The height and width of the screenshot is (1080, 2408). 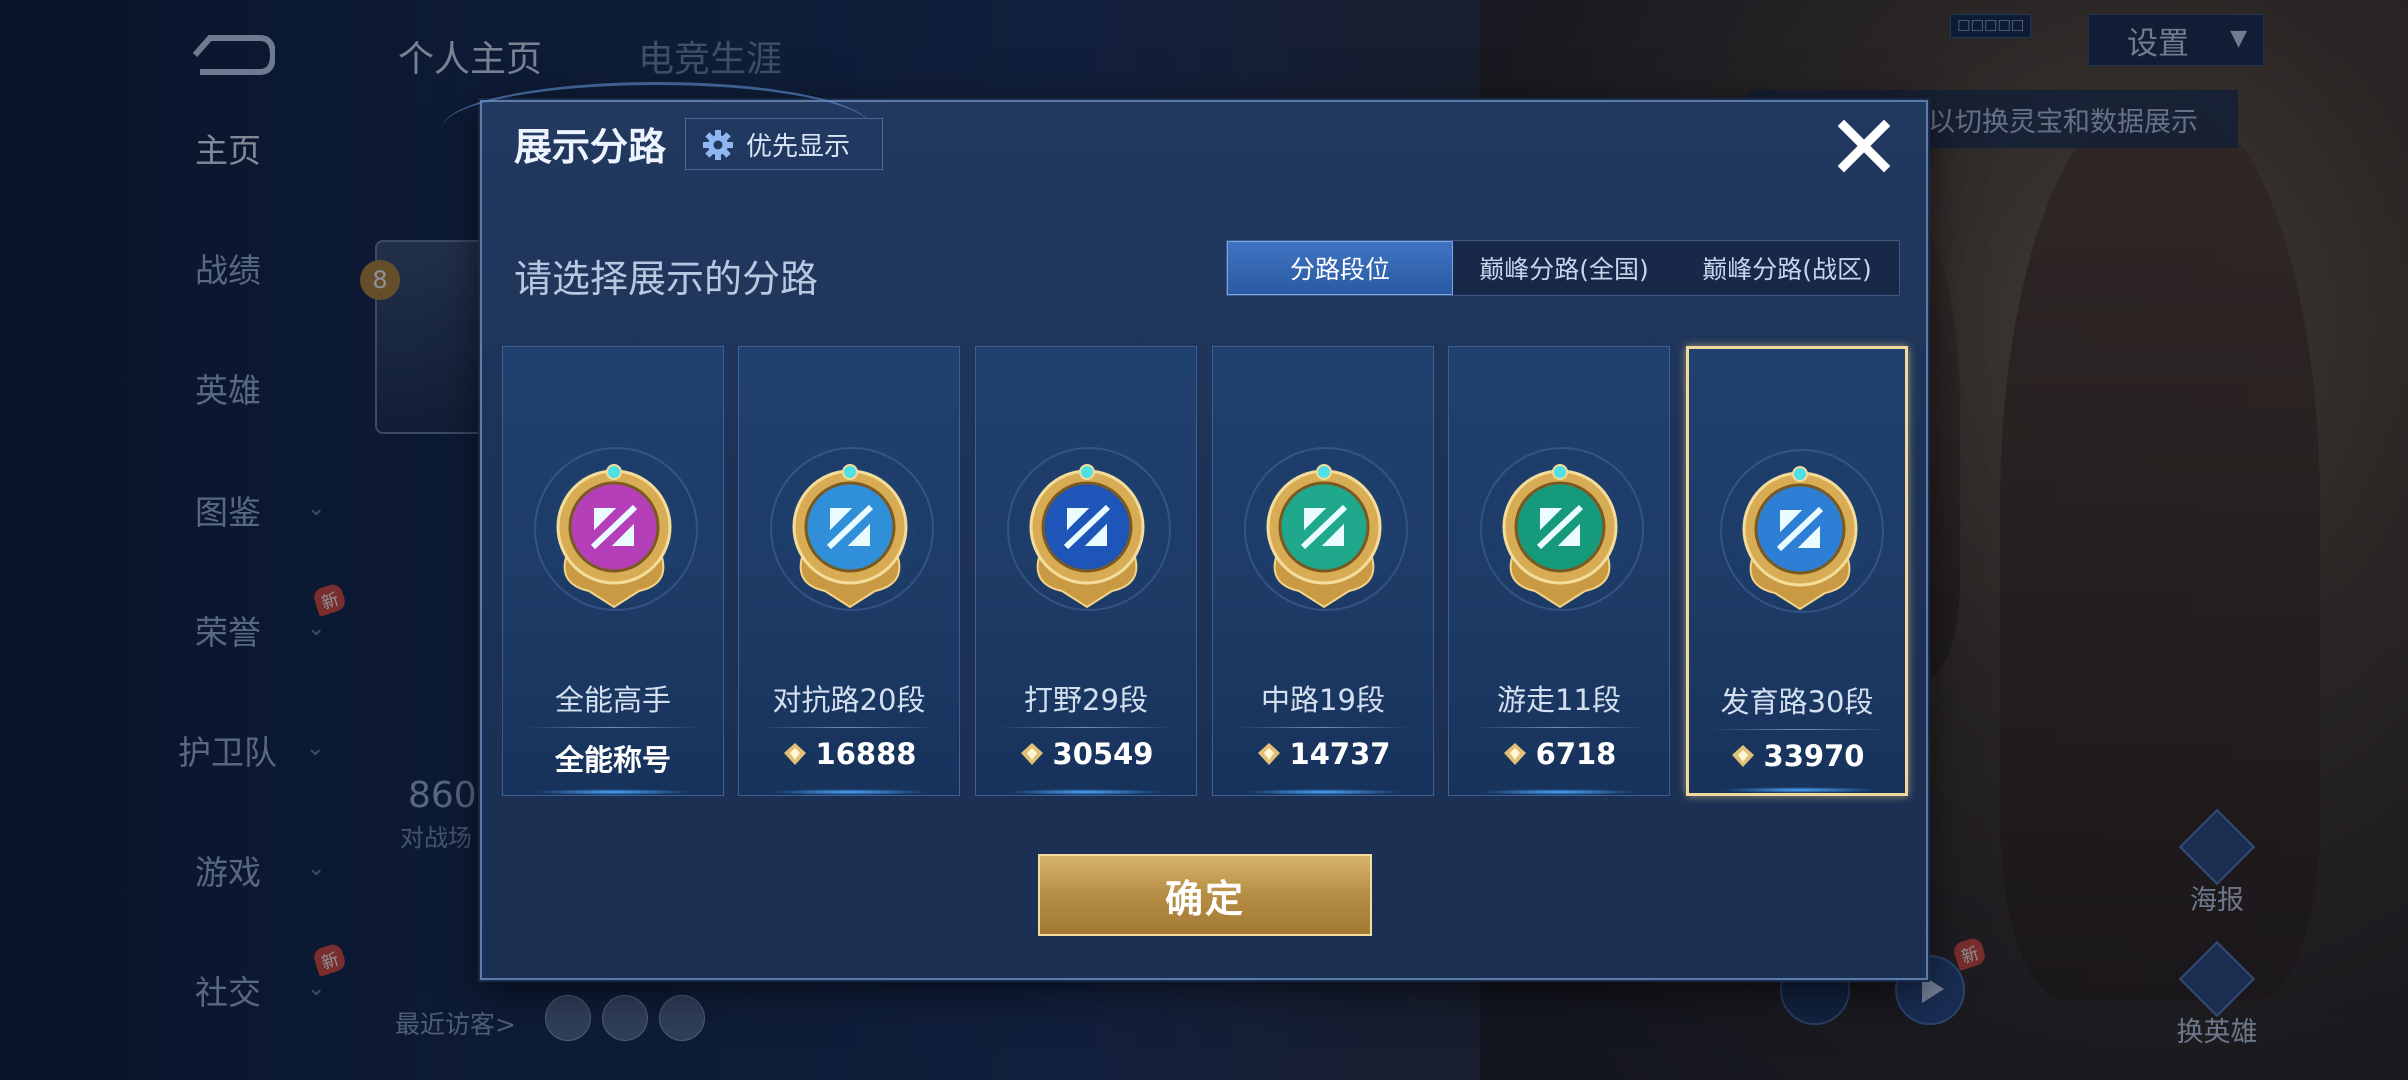 I want to click on lane-rank-name: 游走11段, so click(x=1559, y=700).